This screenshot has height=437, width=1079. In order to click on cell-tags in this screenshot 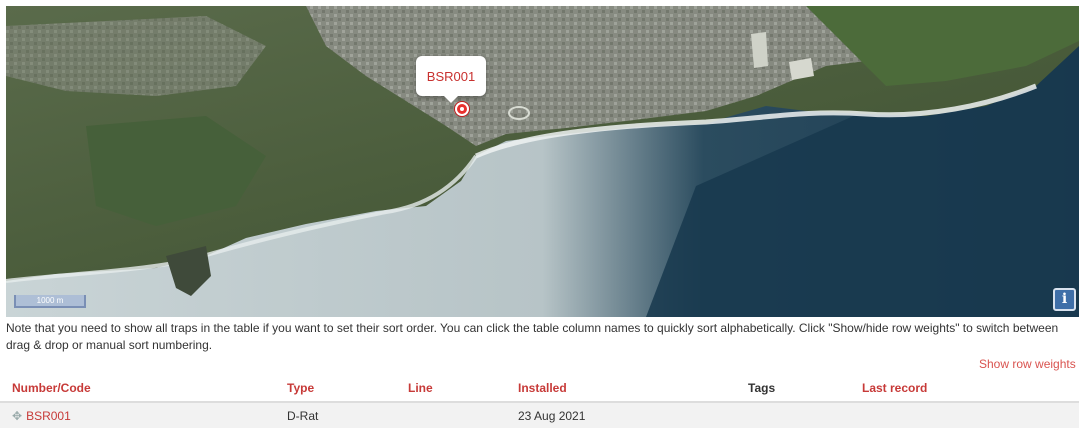, I will do `click(793, 415)`.